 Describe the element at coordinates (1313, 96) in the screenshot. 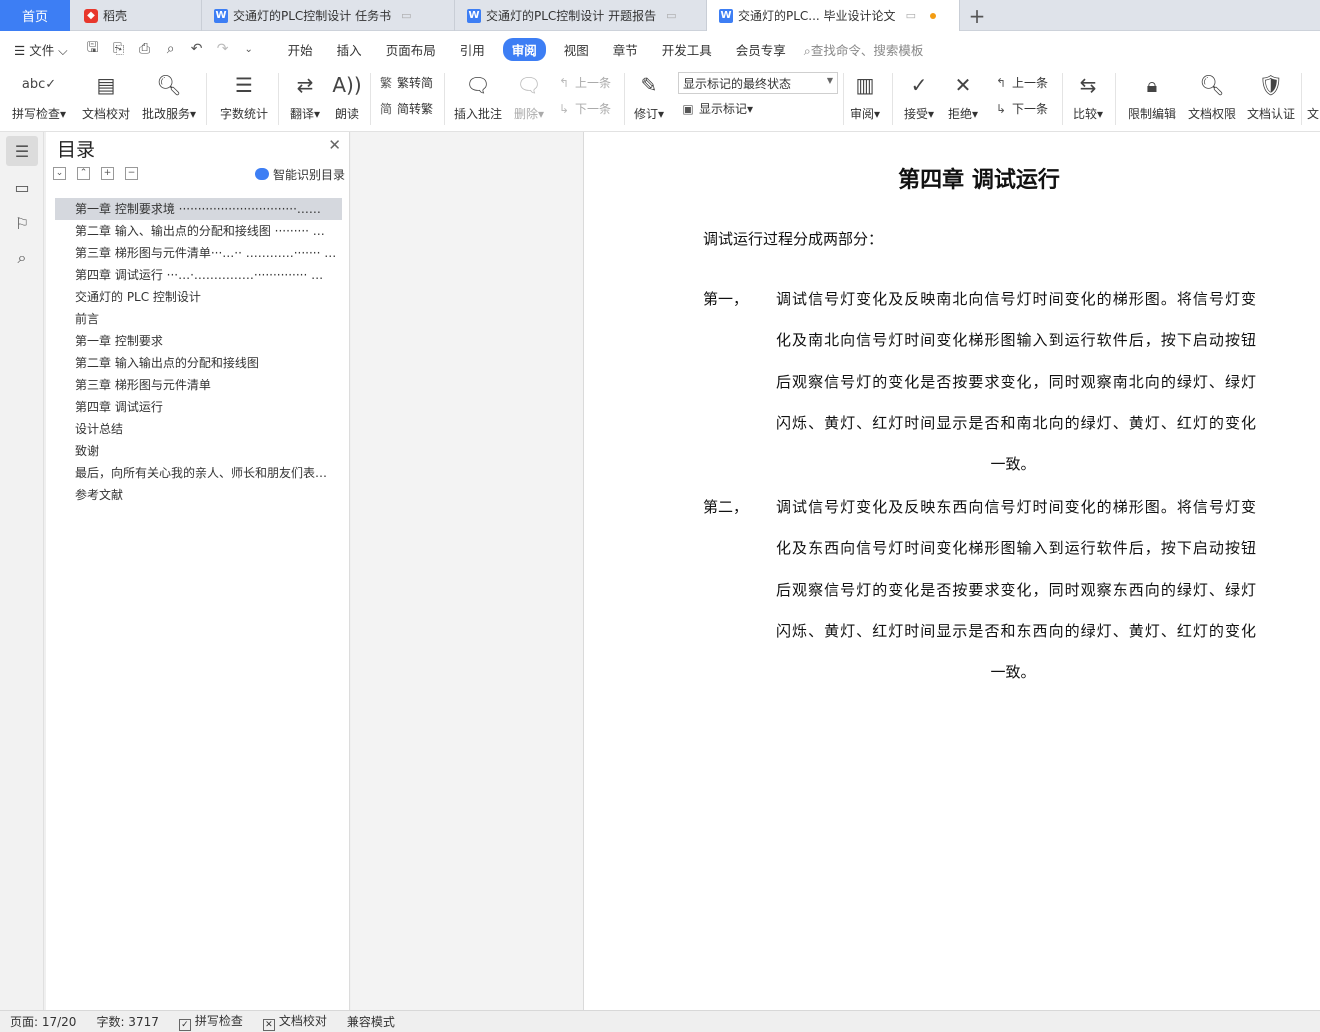

I see `ribbon-overflow-button: 文` at that location.